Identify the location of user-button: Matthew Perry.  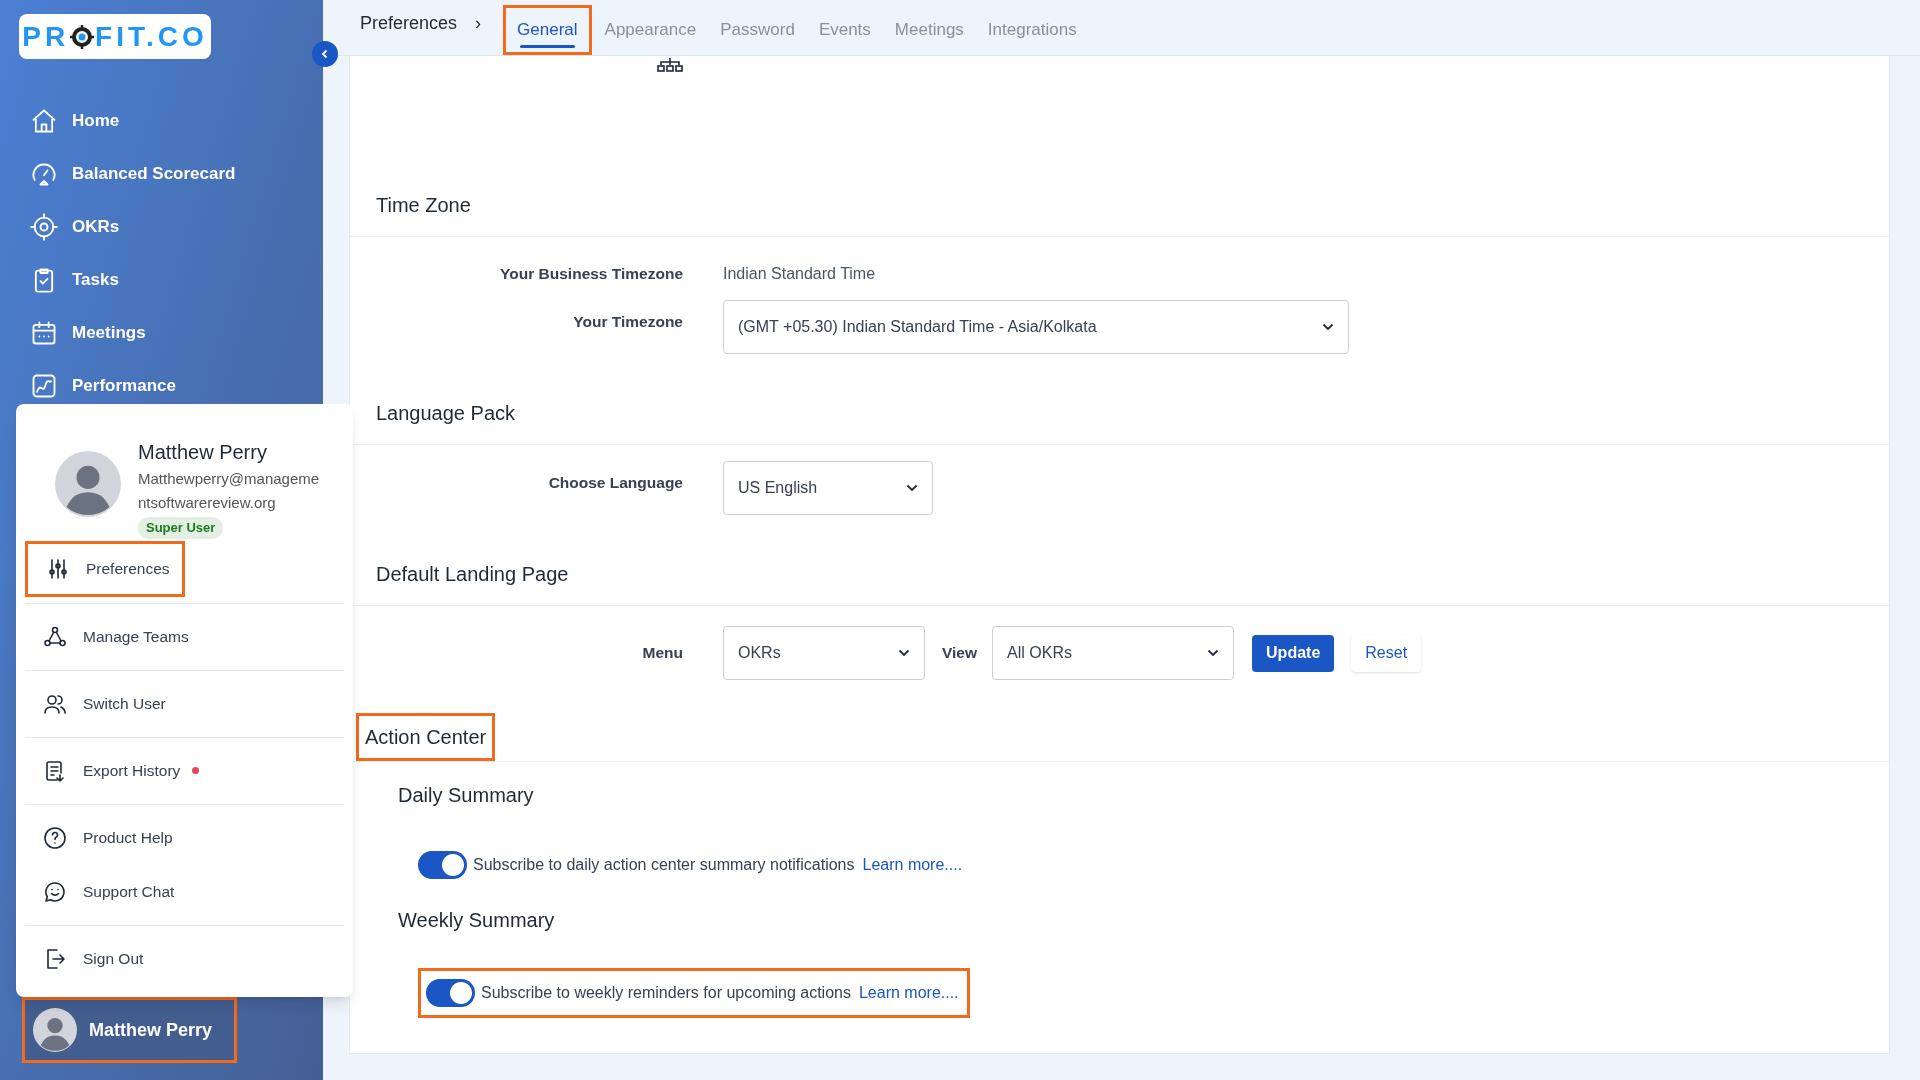
(129, 1030).